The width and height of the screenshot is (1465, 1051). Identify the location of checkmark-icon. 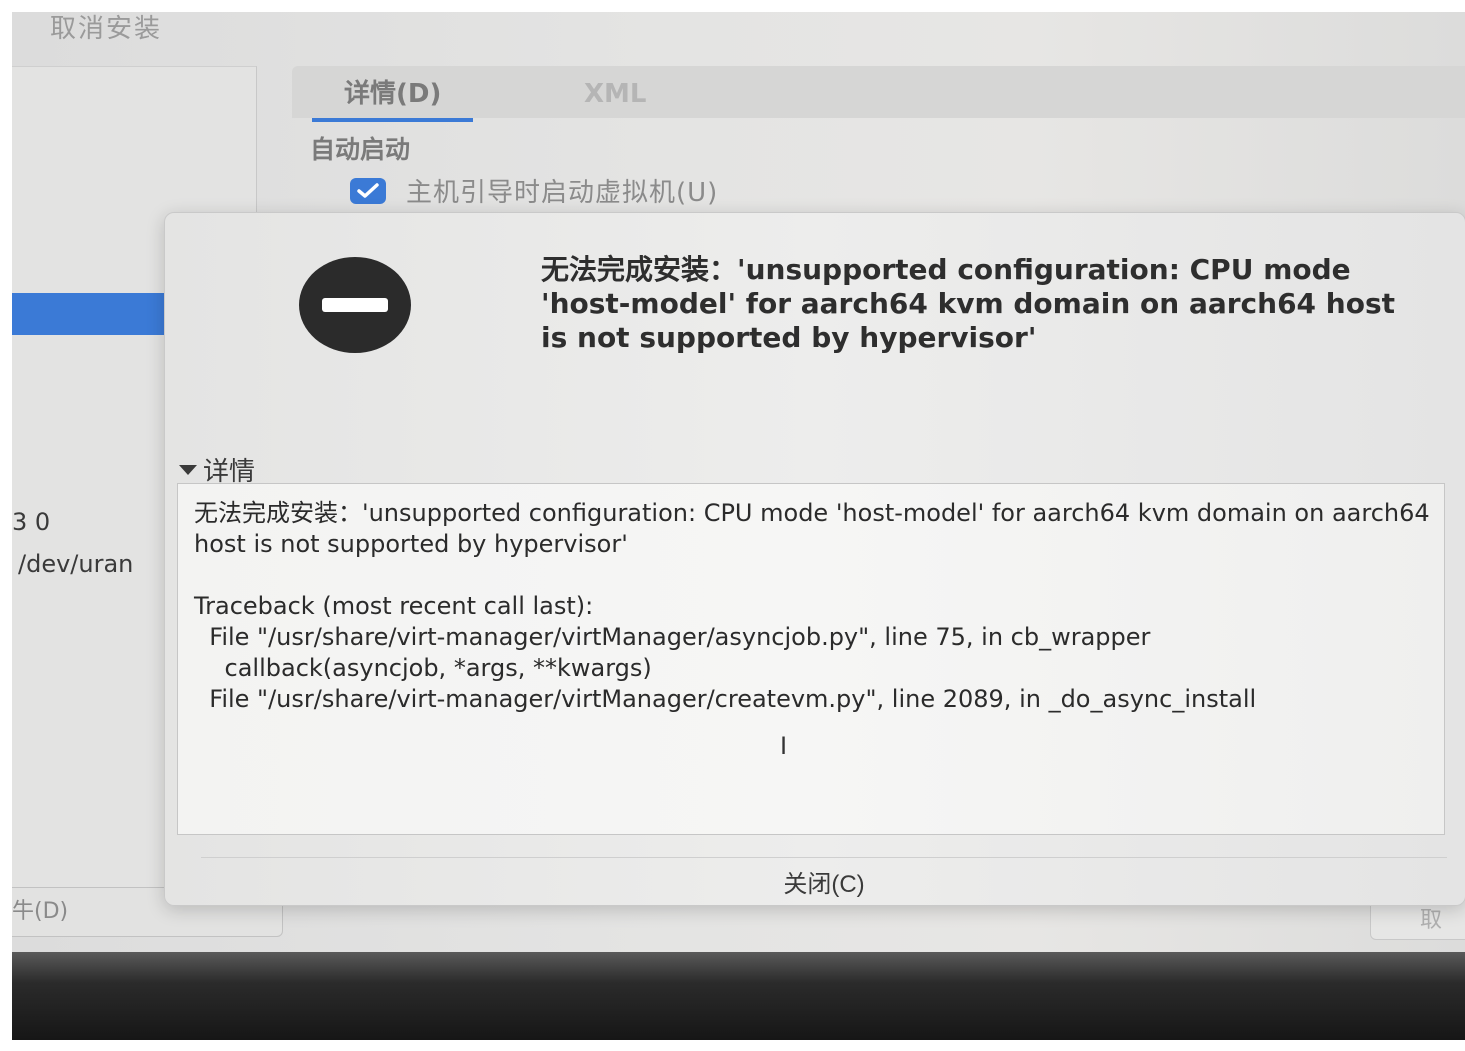
(368, 190).